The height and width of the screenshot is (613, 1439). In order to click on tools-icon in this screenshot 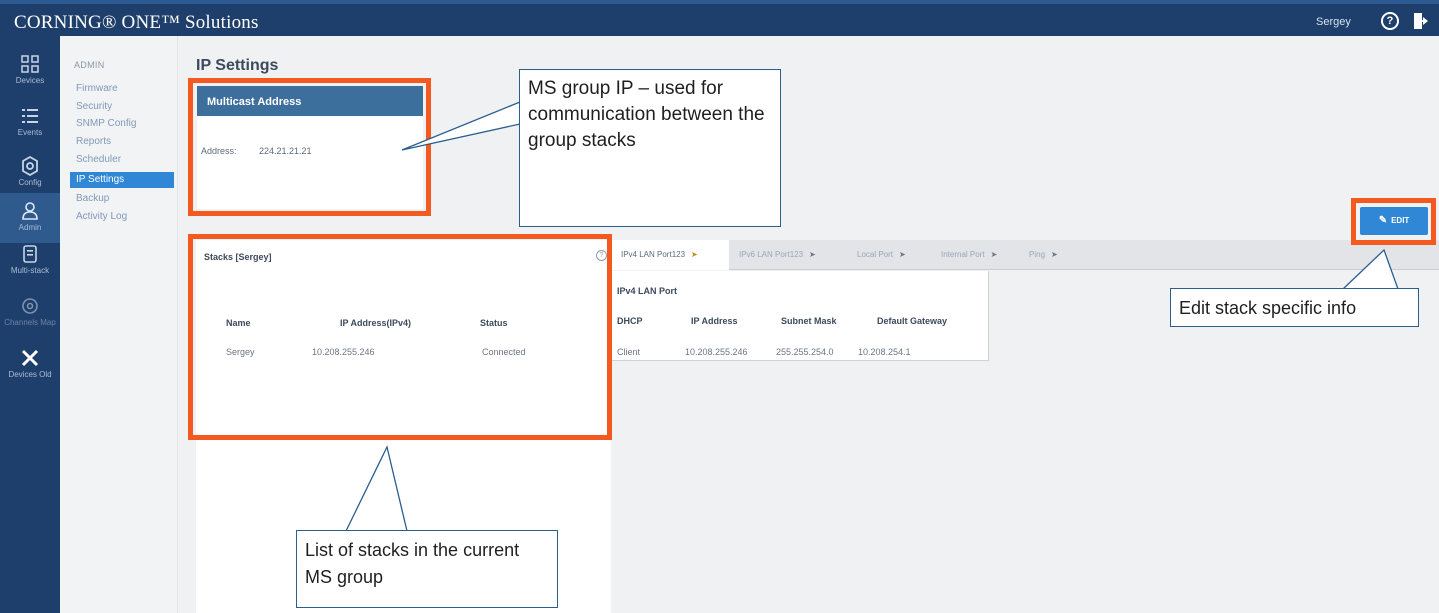, I will do `click(30, 358)`.